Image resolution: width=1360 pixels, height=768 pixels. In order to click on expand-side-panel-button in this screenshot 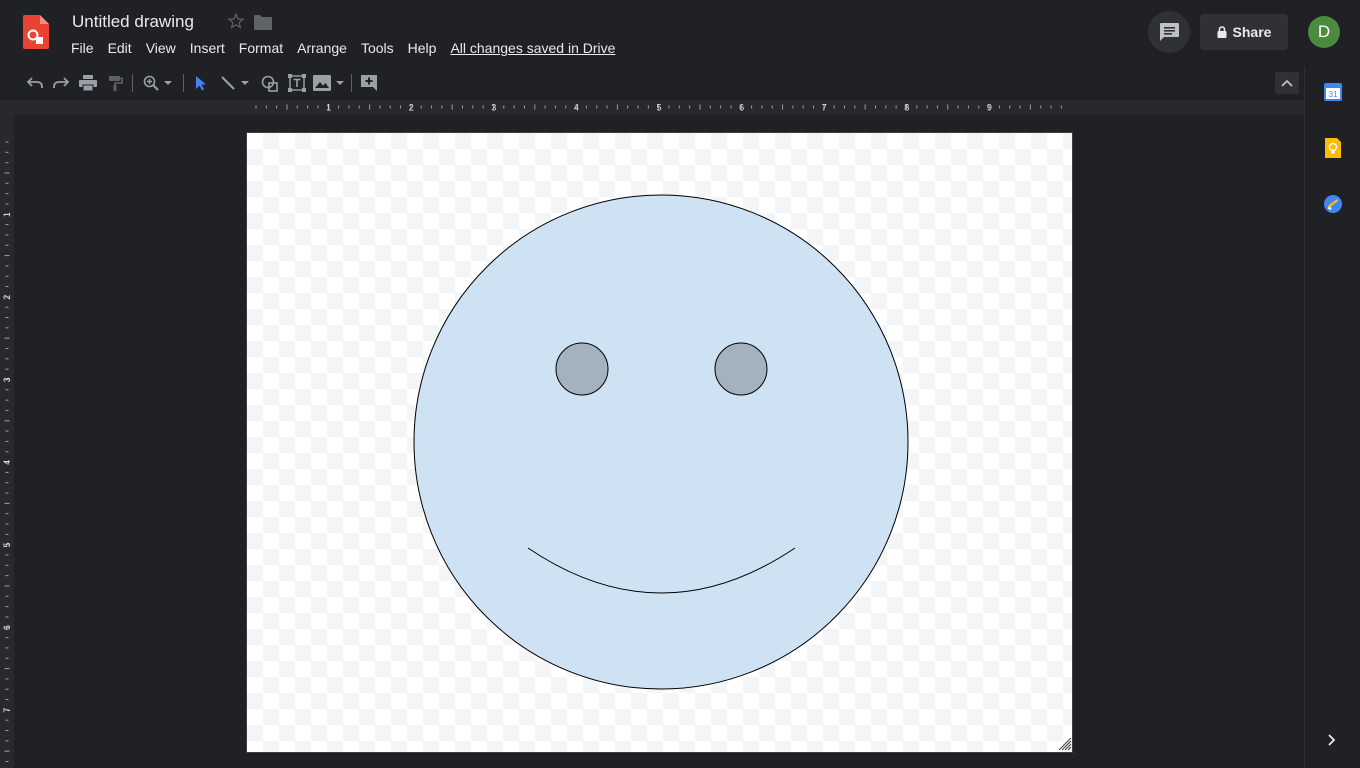, I will do `click(1332, 740)`.